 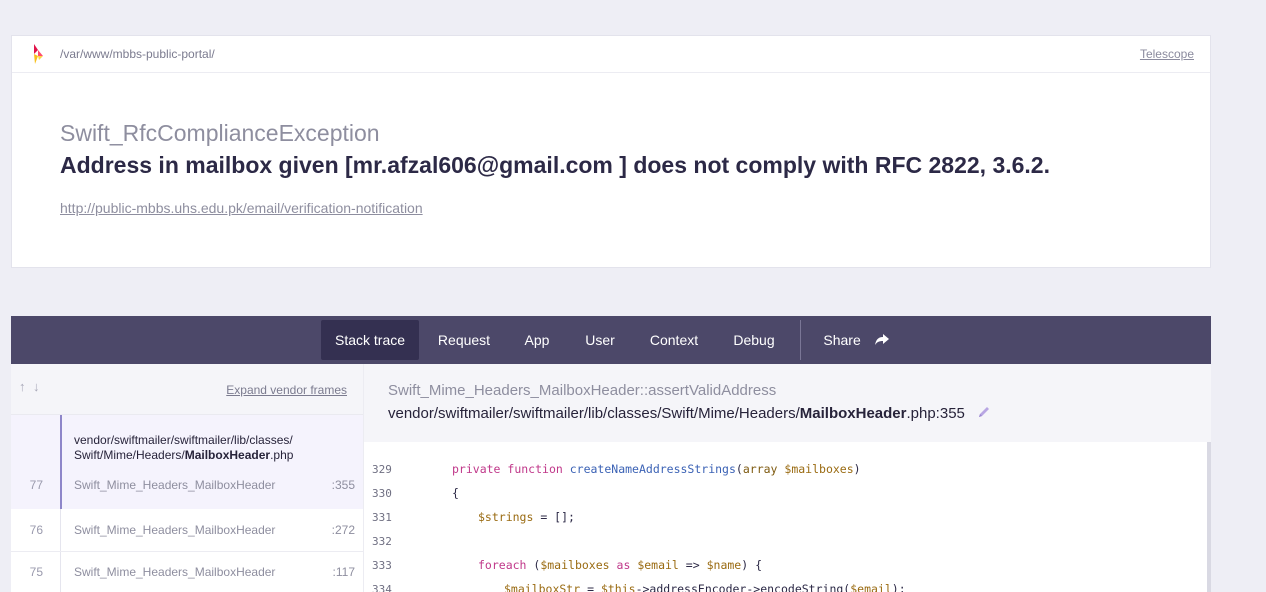 What do you see at coordinates (415, 493) in the screenshot?
I see `code-line: 330 {` at bounding box center [415, 493].